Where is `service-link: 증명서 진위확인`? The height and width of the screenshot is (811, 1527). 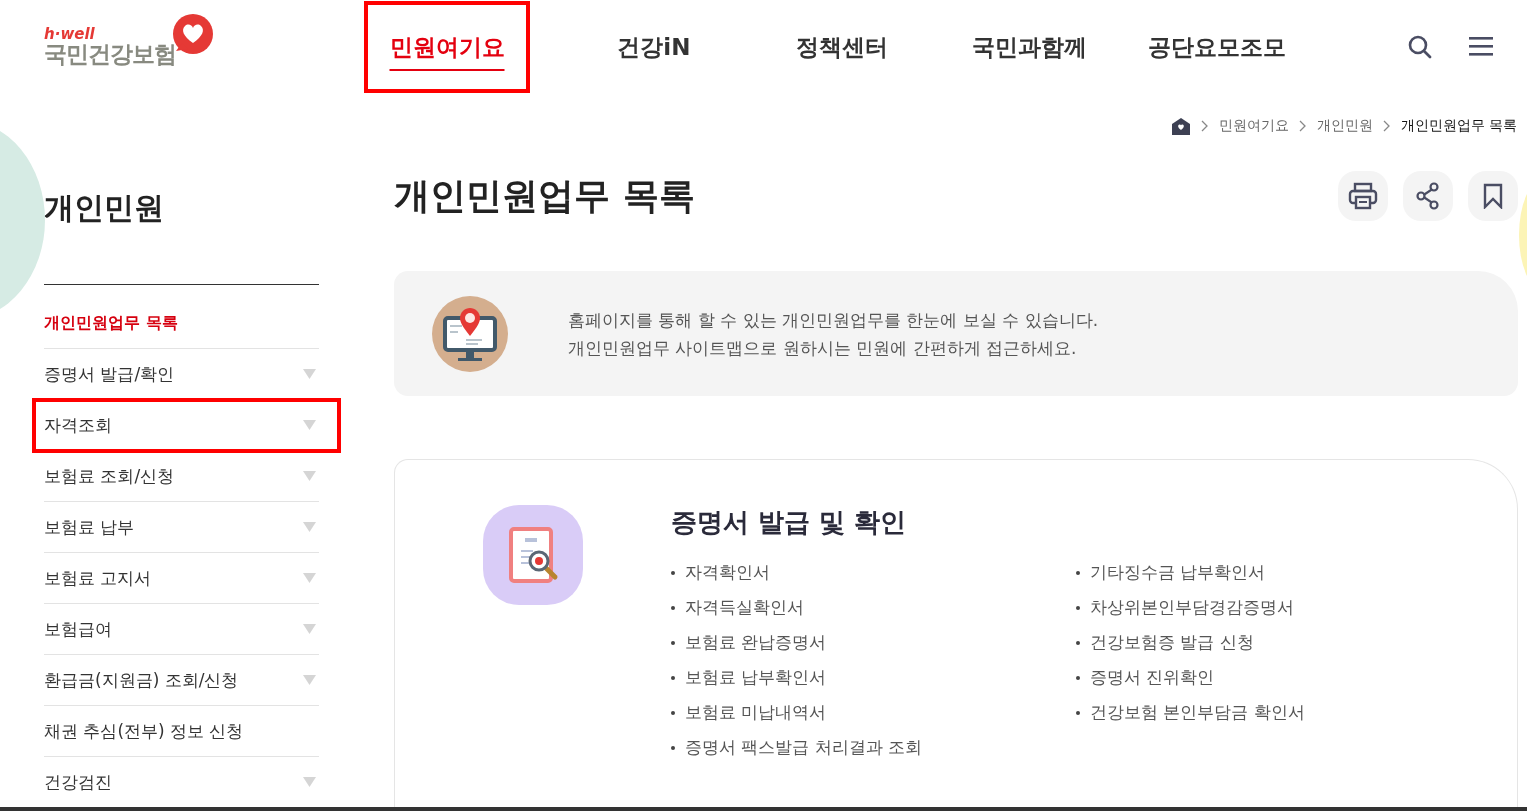
service-link: 증명서 진위확인 is located at coordinates (1278, 677).